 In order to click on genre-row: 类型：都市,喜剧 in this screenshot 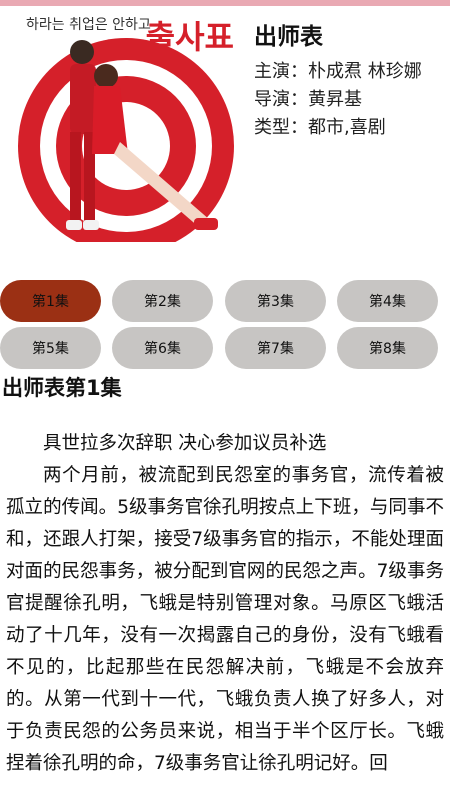, I will do `click(352, 128)`.